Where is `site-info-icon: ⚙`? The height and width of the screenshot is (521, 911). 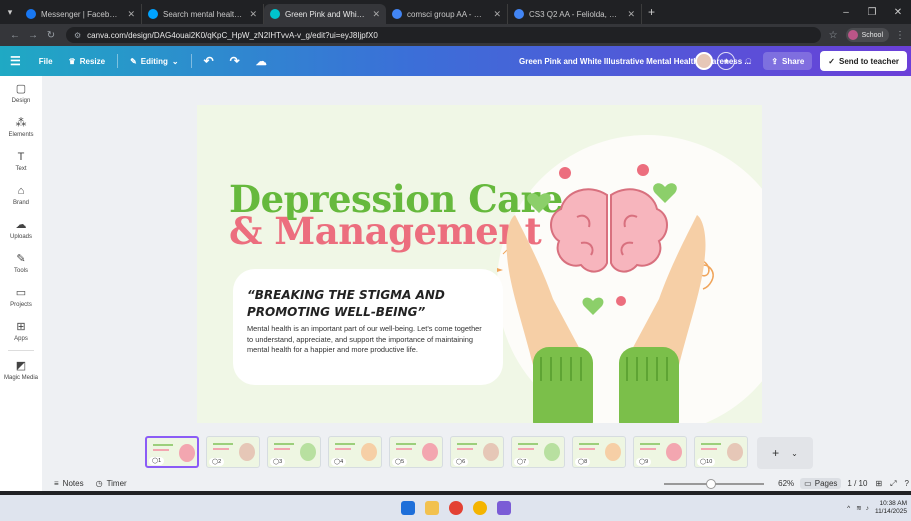 site-info-icon: ⚙ is located at coordinates (77, 35).